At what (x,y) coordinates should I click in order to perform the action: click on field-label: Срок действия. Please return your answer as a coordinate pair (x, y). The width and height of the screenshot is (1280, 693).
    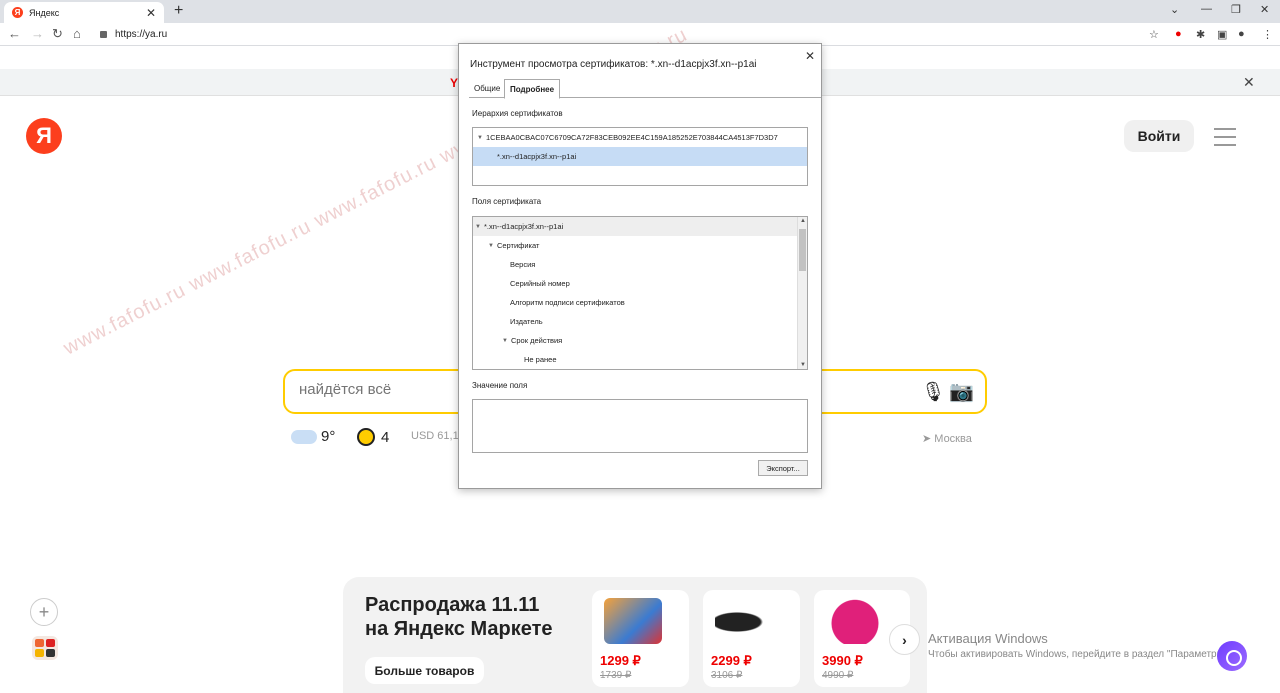
    Looking at the image, I should click on (536, 340).